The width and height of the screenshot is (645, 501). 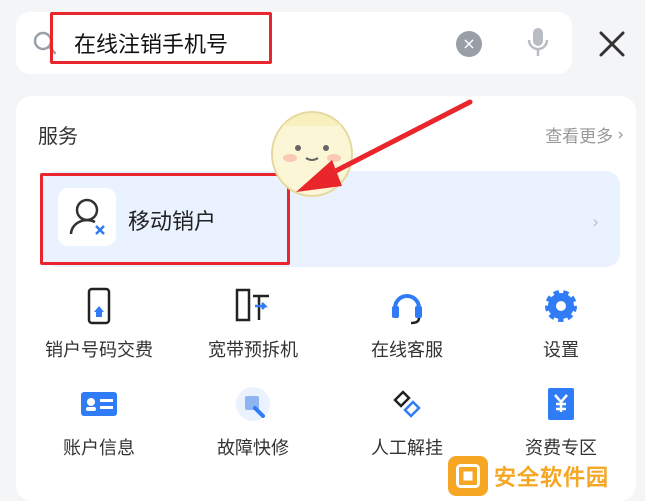 What do you see at coordinates (253, 331) in the screenshot?
I see `grid-item-broadband: 宽带预拆机` at bounding box center [253, 331].